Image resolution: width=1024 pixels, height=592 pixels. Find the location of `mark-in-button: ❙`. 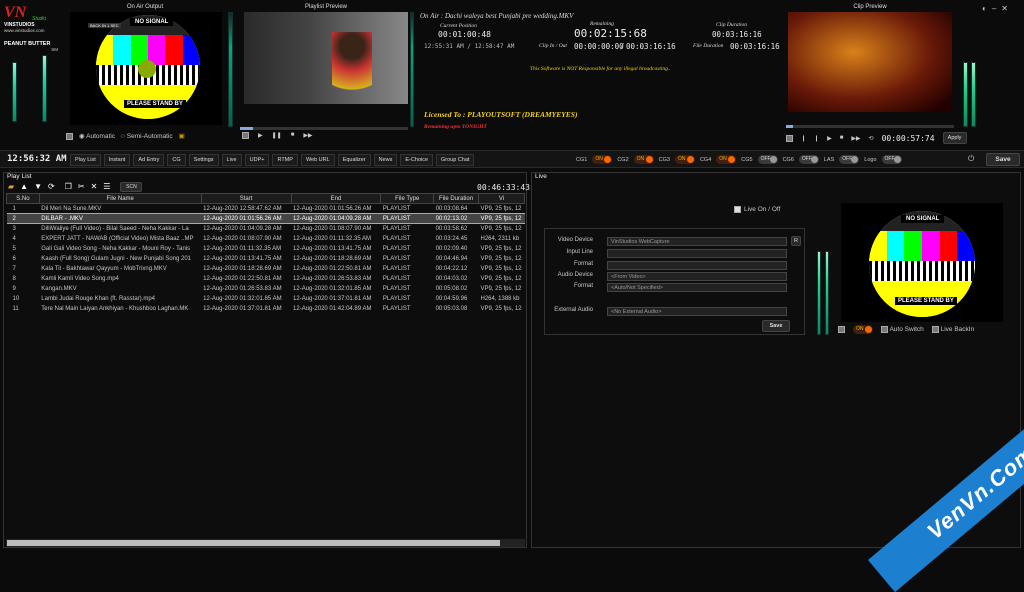

mark-in-button: ❙ is located at coordinates (803, 138).